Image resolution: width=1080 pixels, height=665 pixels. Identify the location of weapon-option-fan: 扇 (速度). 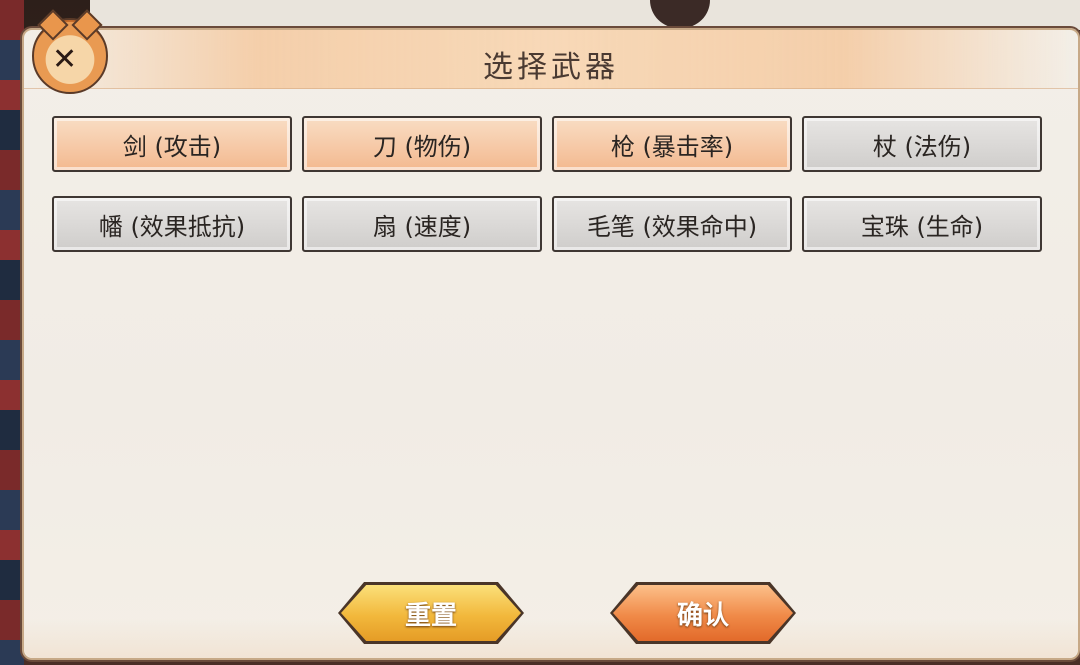
(422, 224).